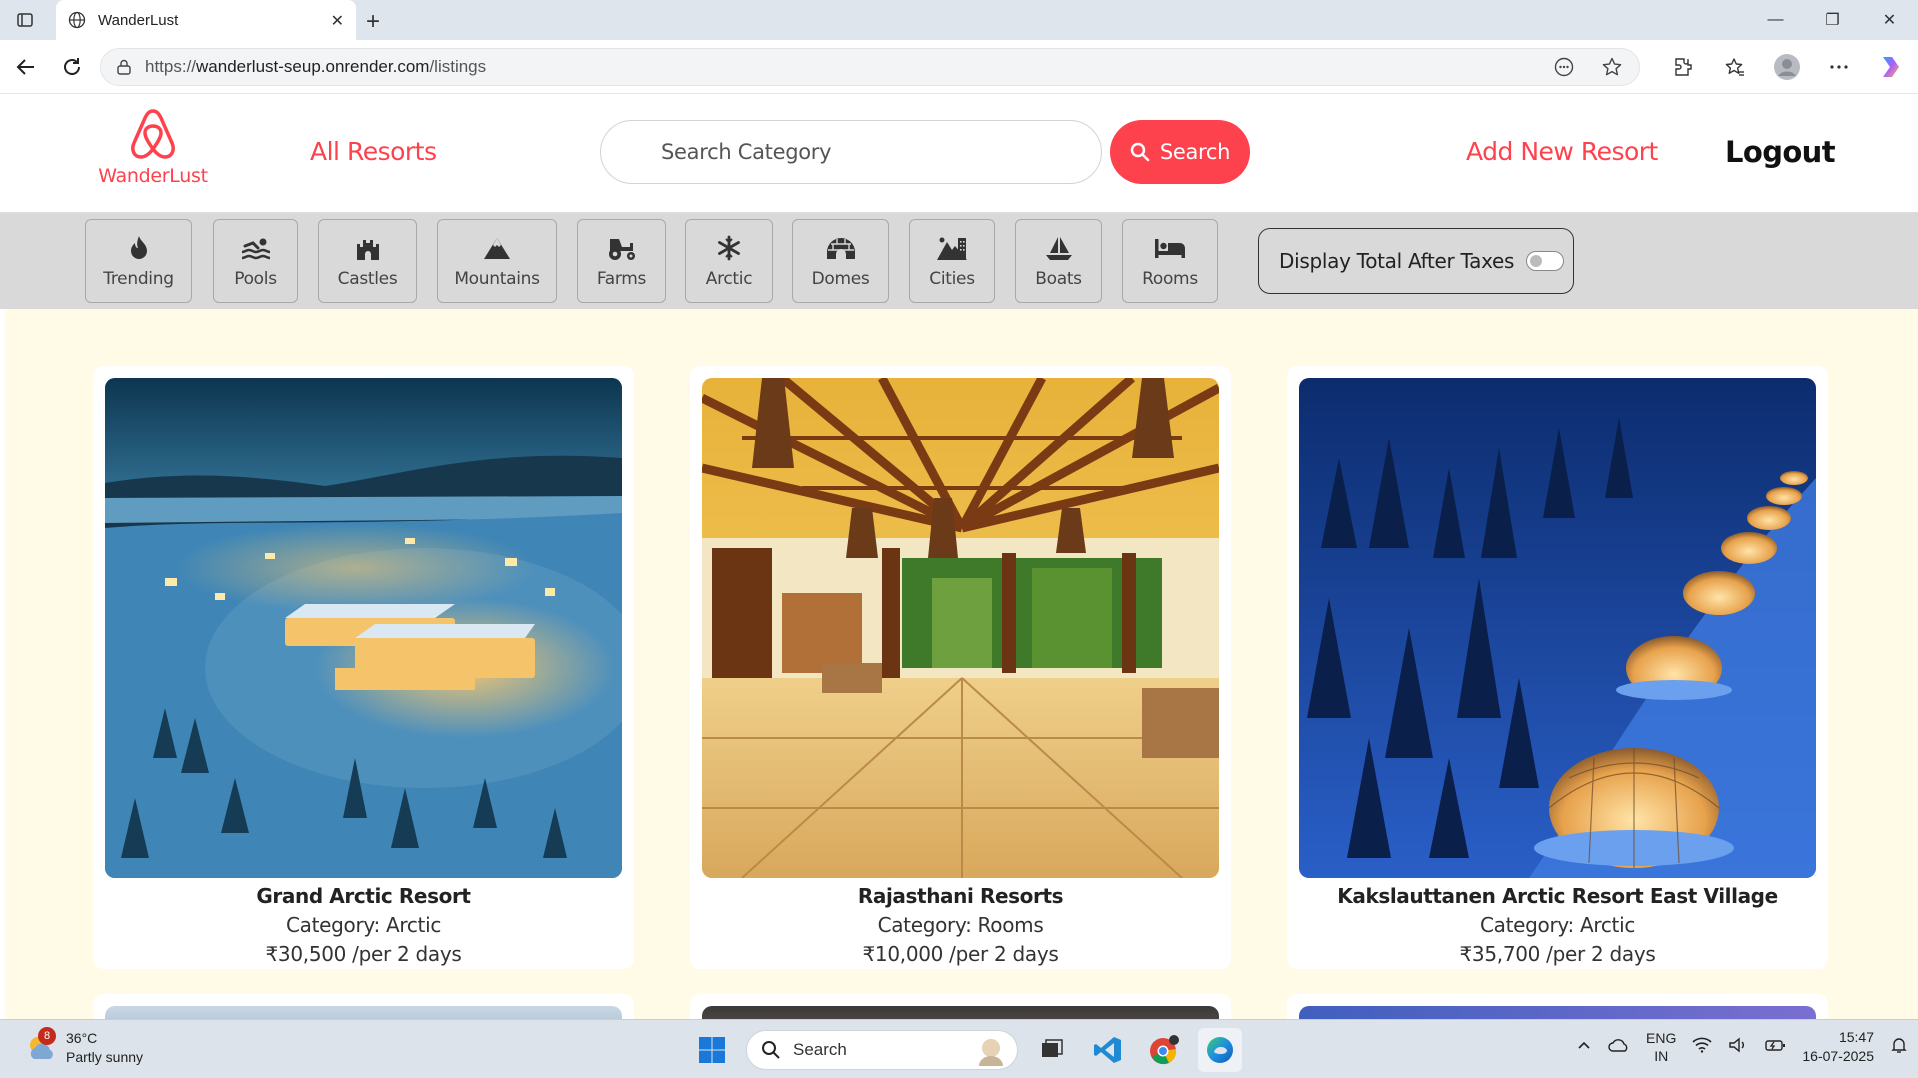 Image resolution: width=1918 pixels, height=1078 pixels. I want to click on windows-start-icon, so click(712, 1050).